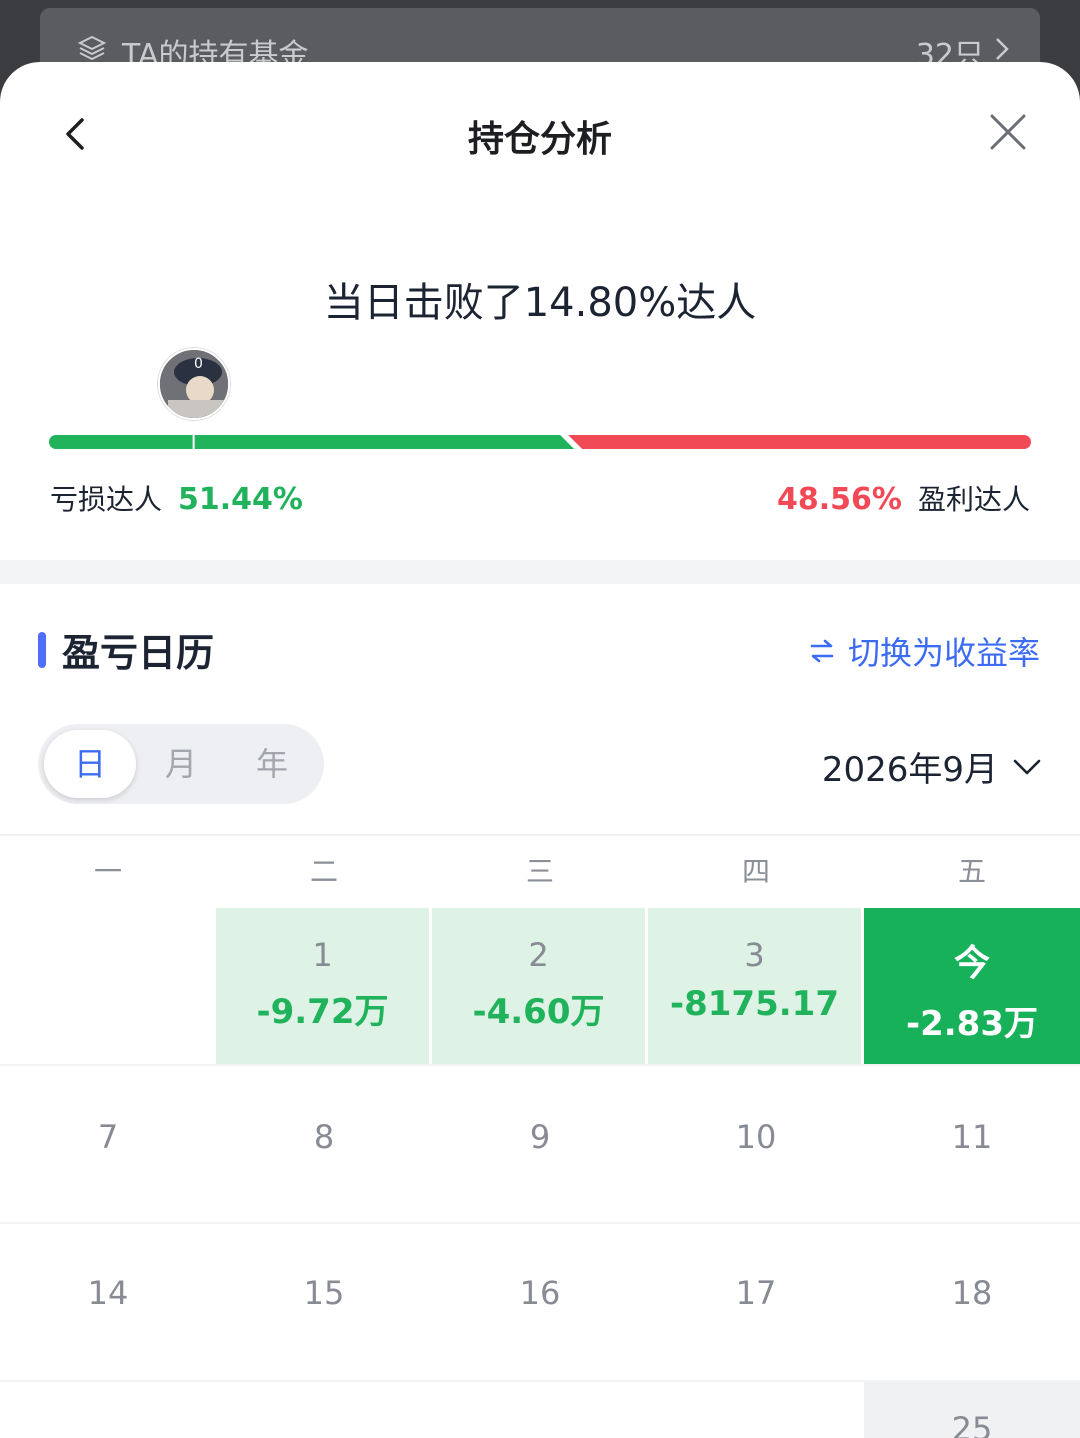 Image resolution: width=1080 pixels, height=1438 pixels. I want to click on calendar-day: 1, so click(322, 955).